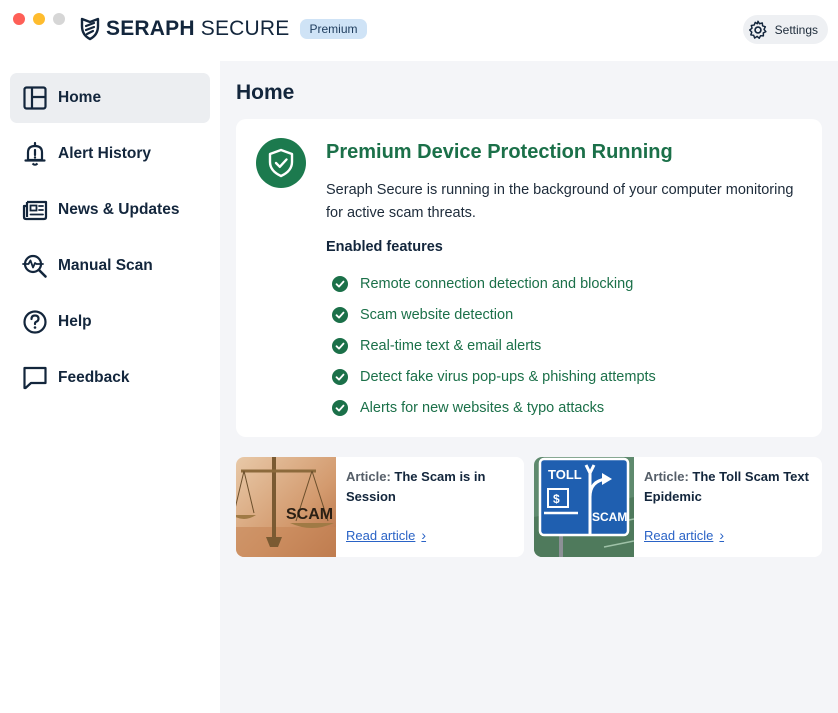 This screenshot has height=713, width=838. I want to click on sidebar-item-feedback: Feedback, so click(110, 378).